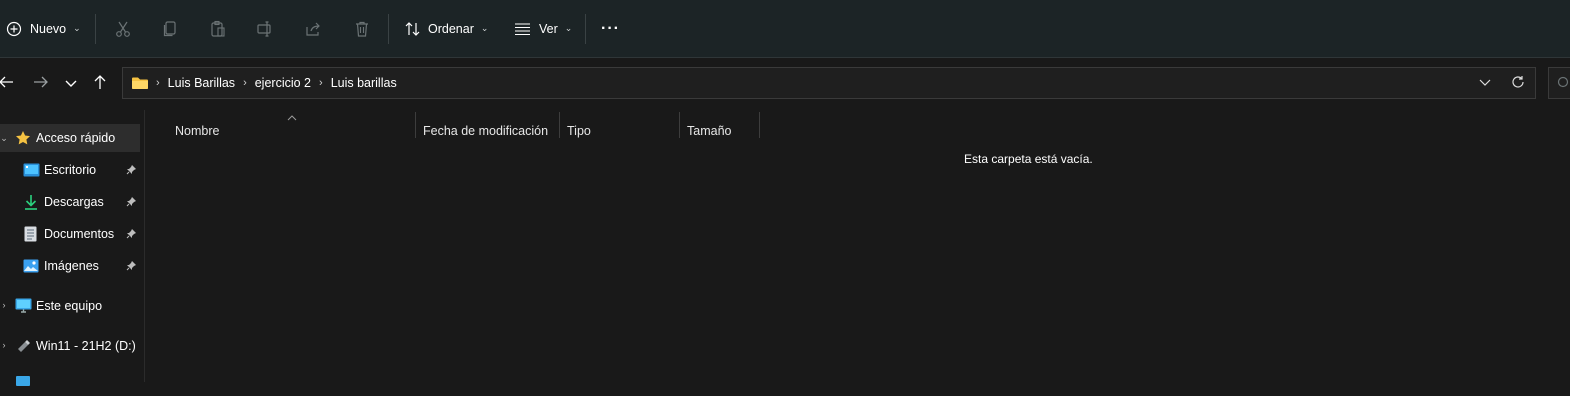  I want to click on sidebar-item-pictures: Imágenes, so click(70, 266).